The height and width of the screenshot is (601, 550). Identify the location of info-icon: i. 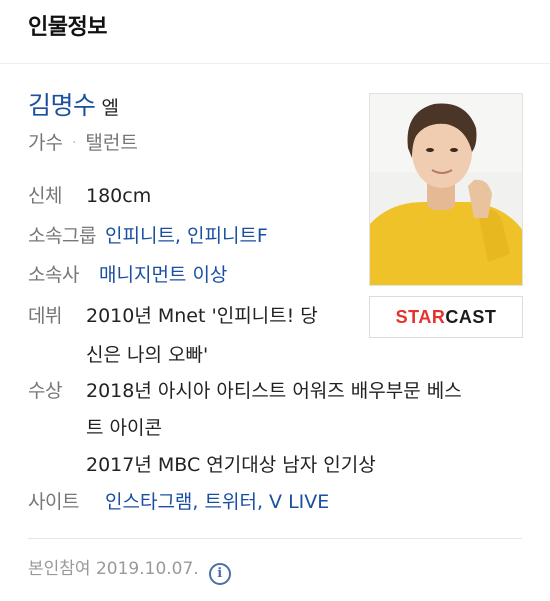
(219, 574).